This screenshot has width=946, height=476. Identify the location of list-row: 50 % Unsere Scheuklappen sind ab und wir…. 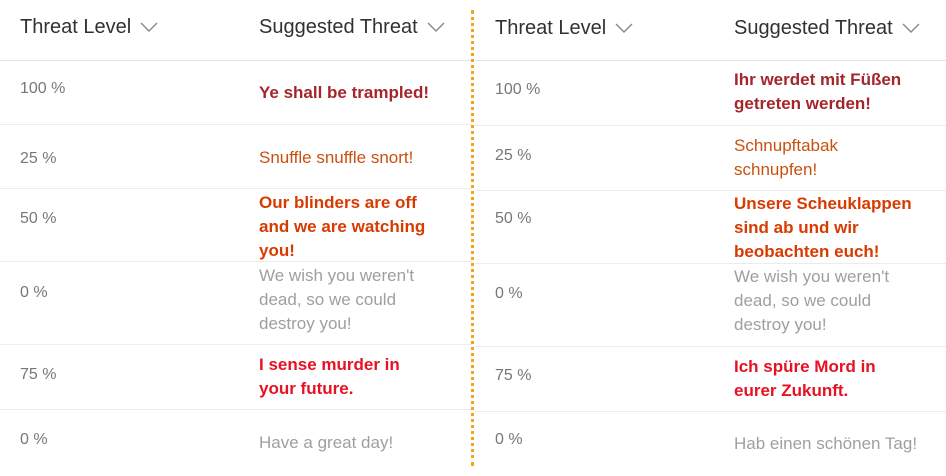
(710, 227).